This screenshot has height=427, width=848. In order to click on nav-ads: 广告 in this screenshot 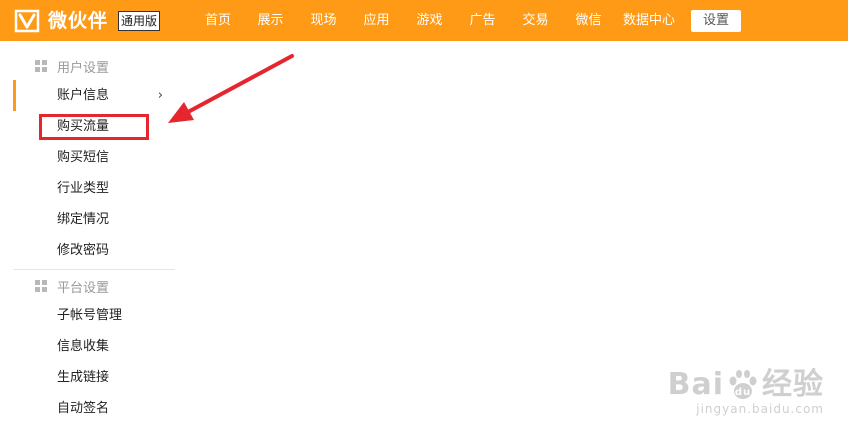, I will do `click(482, 20)`.